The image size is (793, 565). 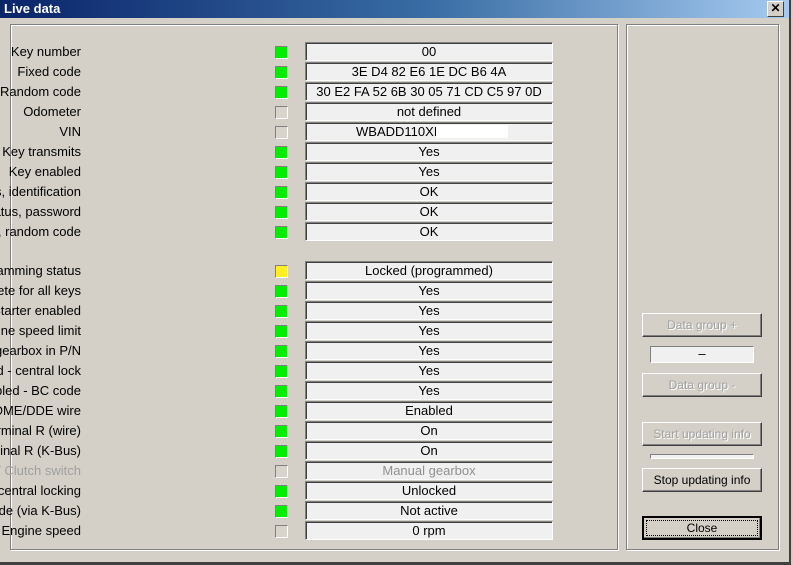 I want to click on close-button: Close, so click(x=702, y=528).